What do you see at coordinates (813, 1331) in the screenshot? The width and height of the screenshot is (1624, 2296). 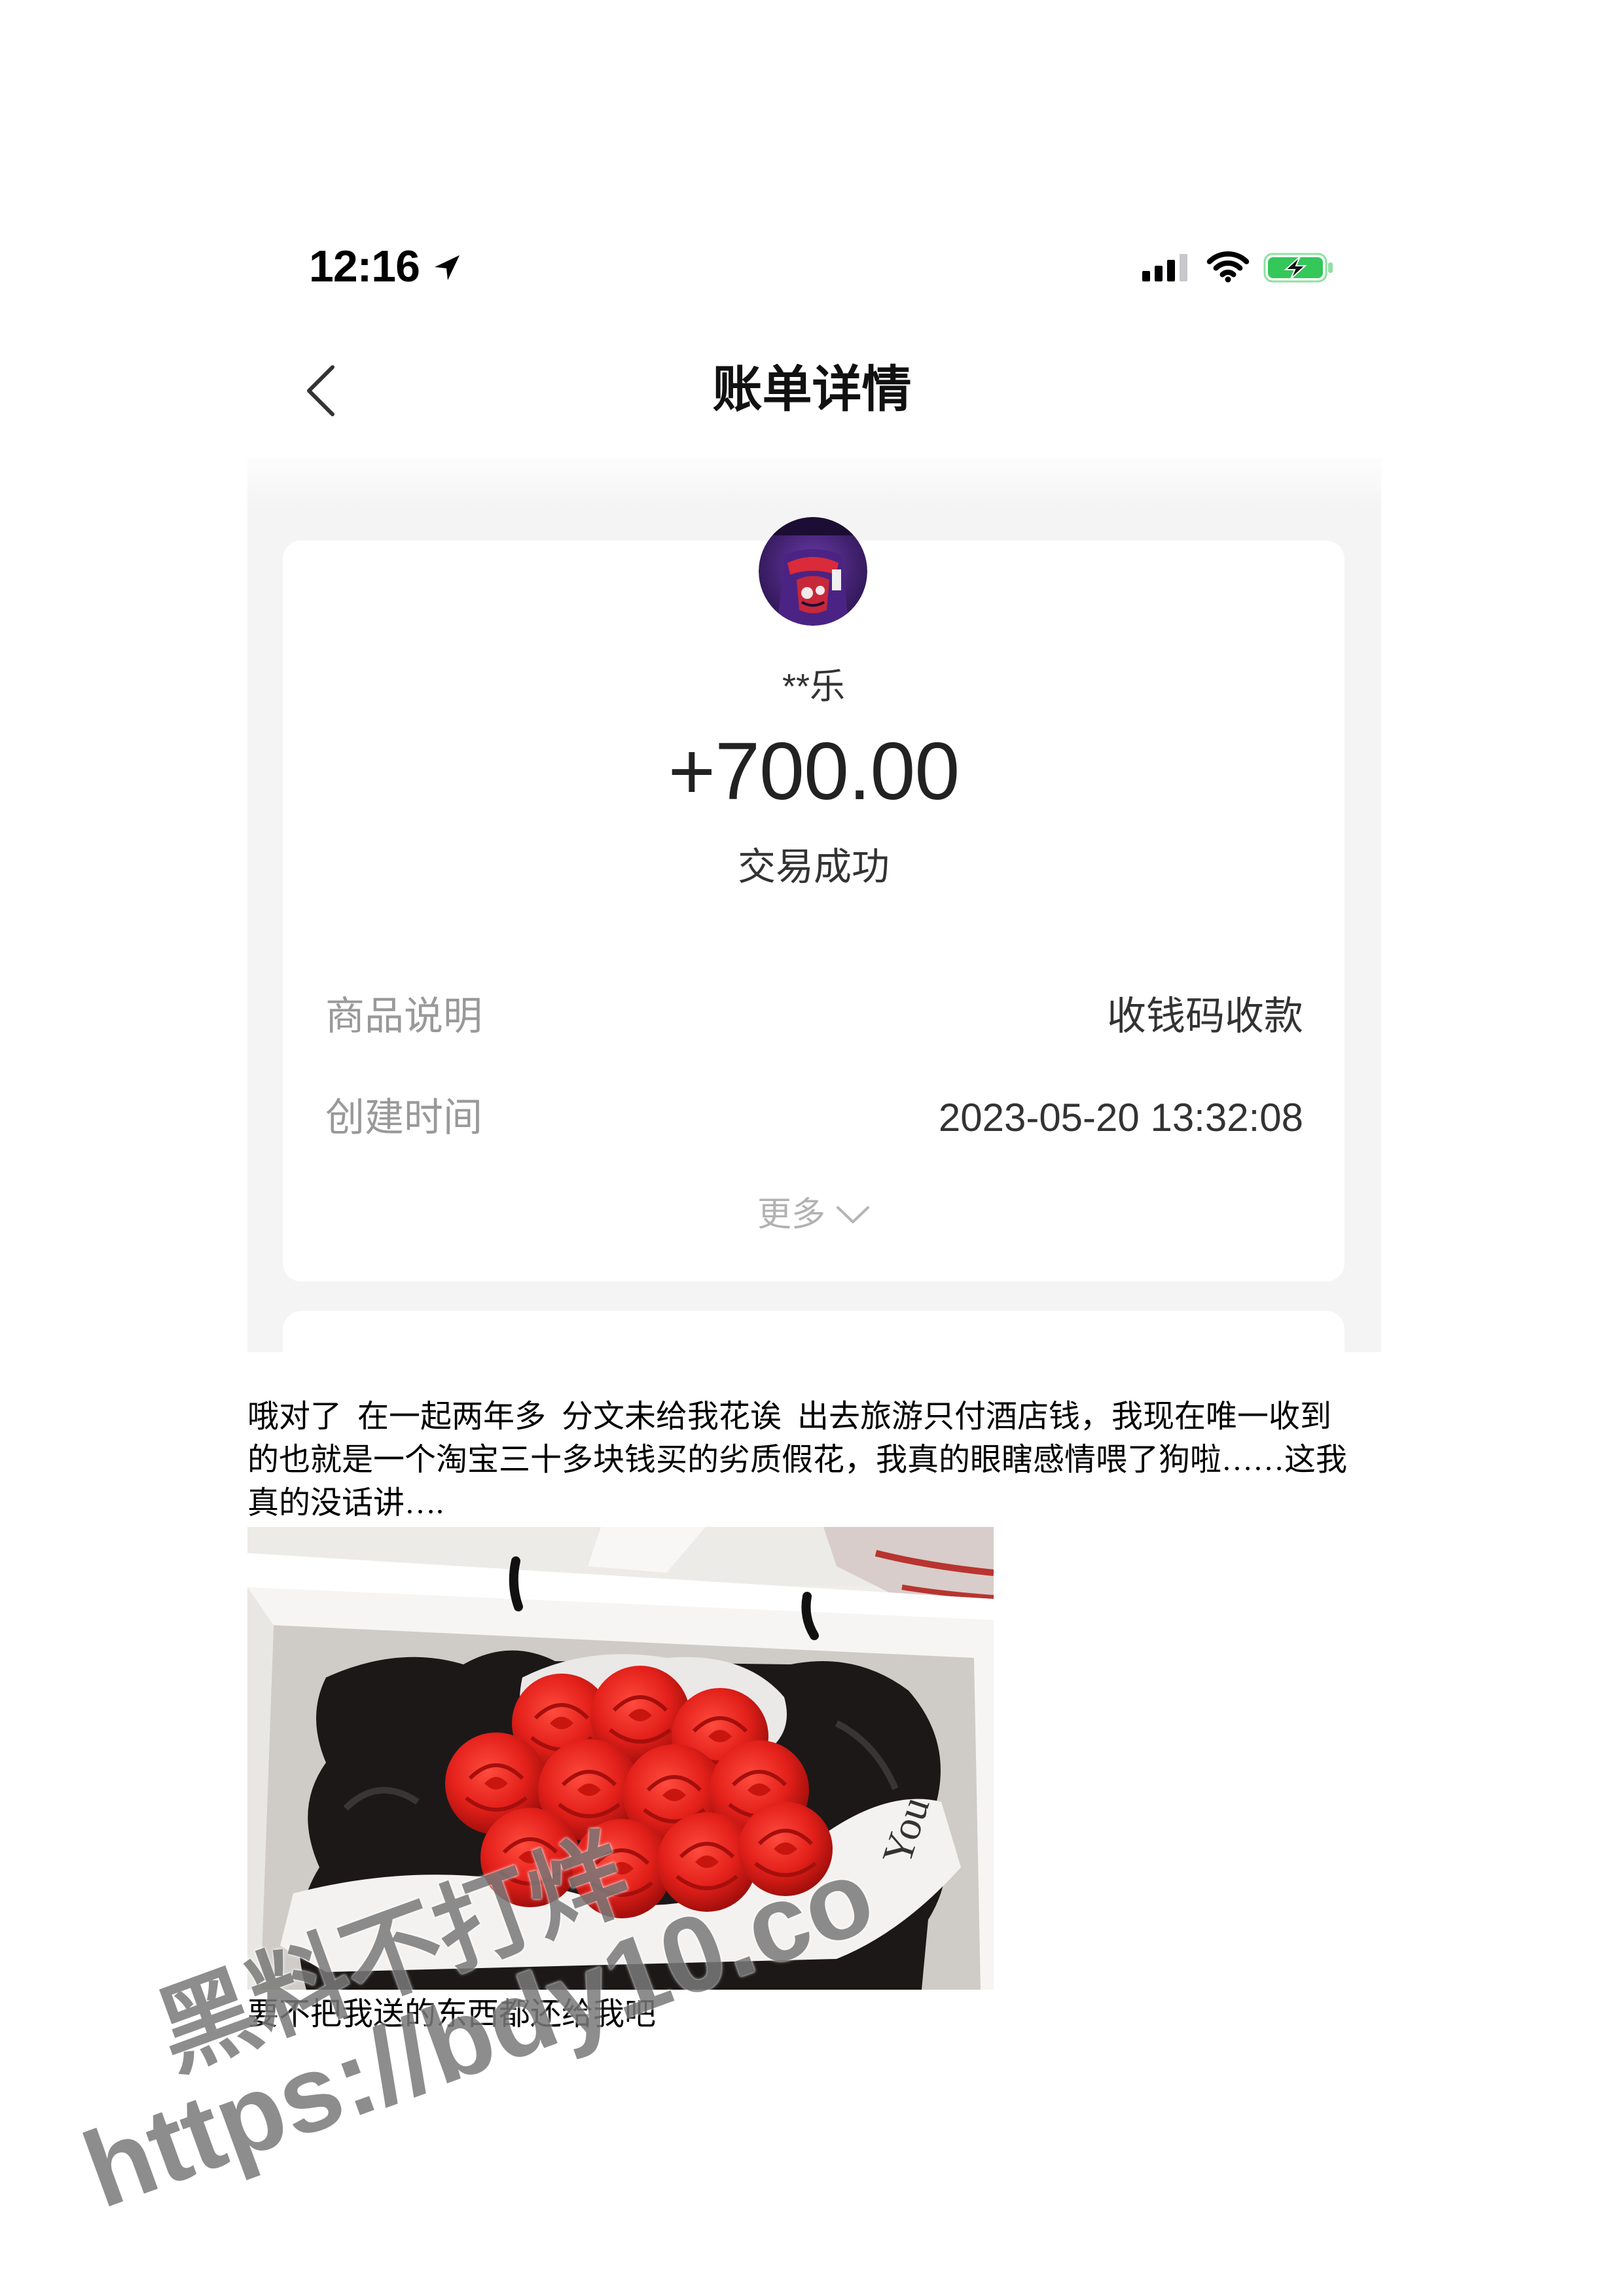 I see `next-card` at bounding box center [813, 1331].